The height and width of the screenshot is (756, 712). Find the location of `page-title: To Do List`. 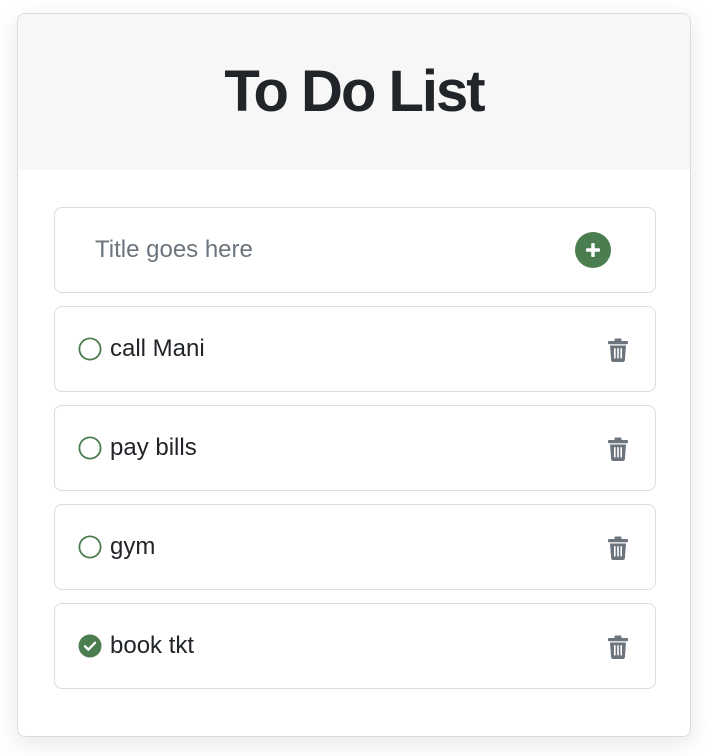

page-title: To Do List is located at coordinates (354, 91).